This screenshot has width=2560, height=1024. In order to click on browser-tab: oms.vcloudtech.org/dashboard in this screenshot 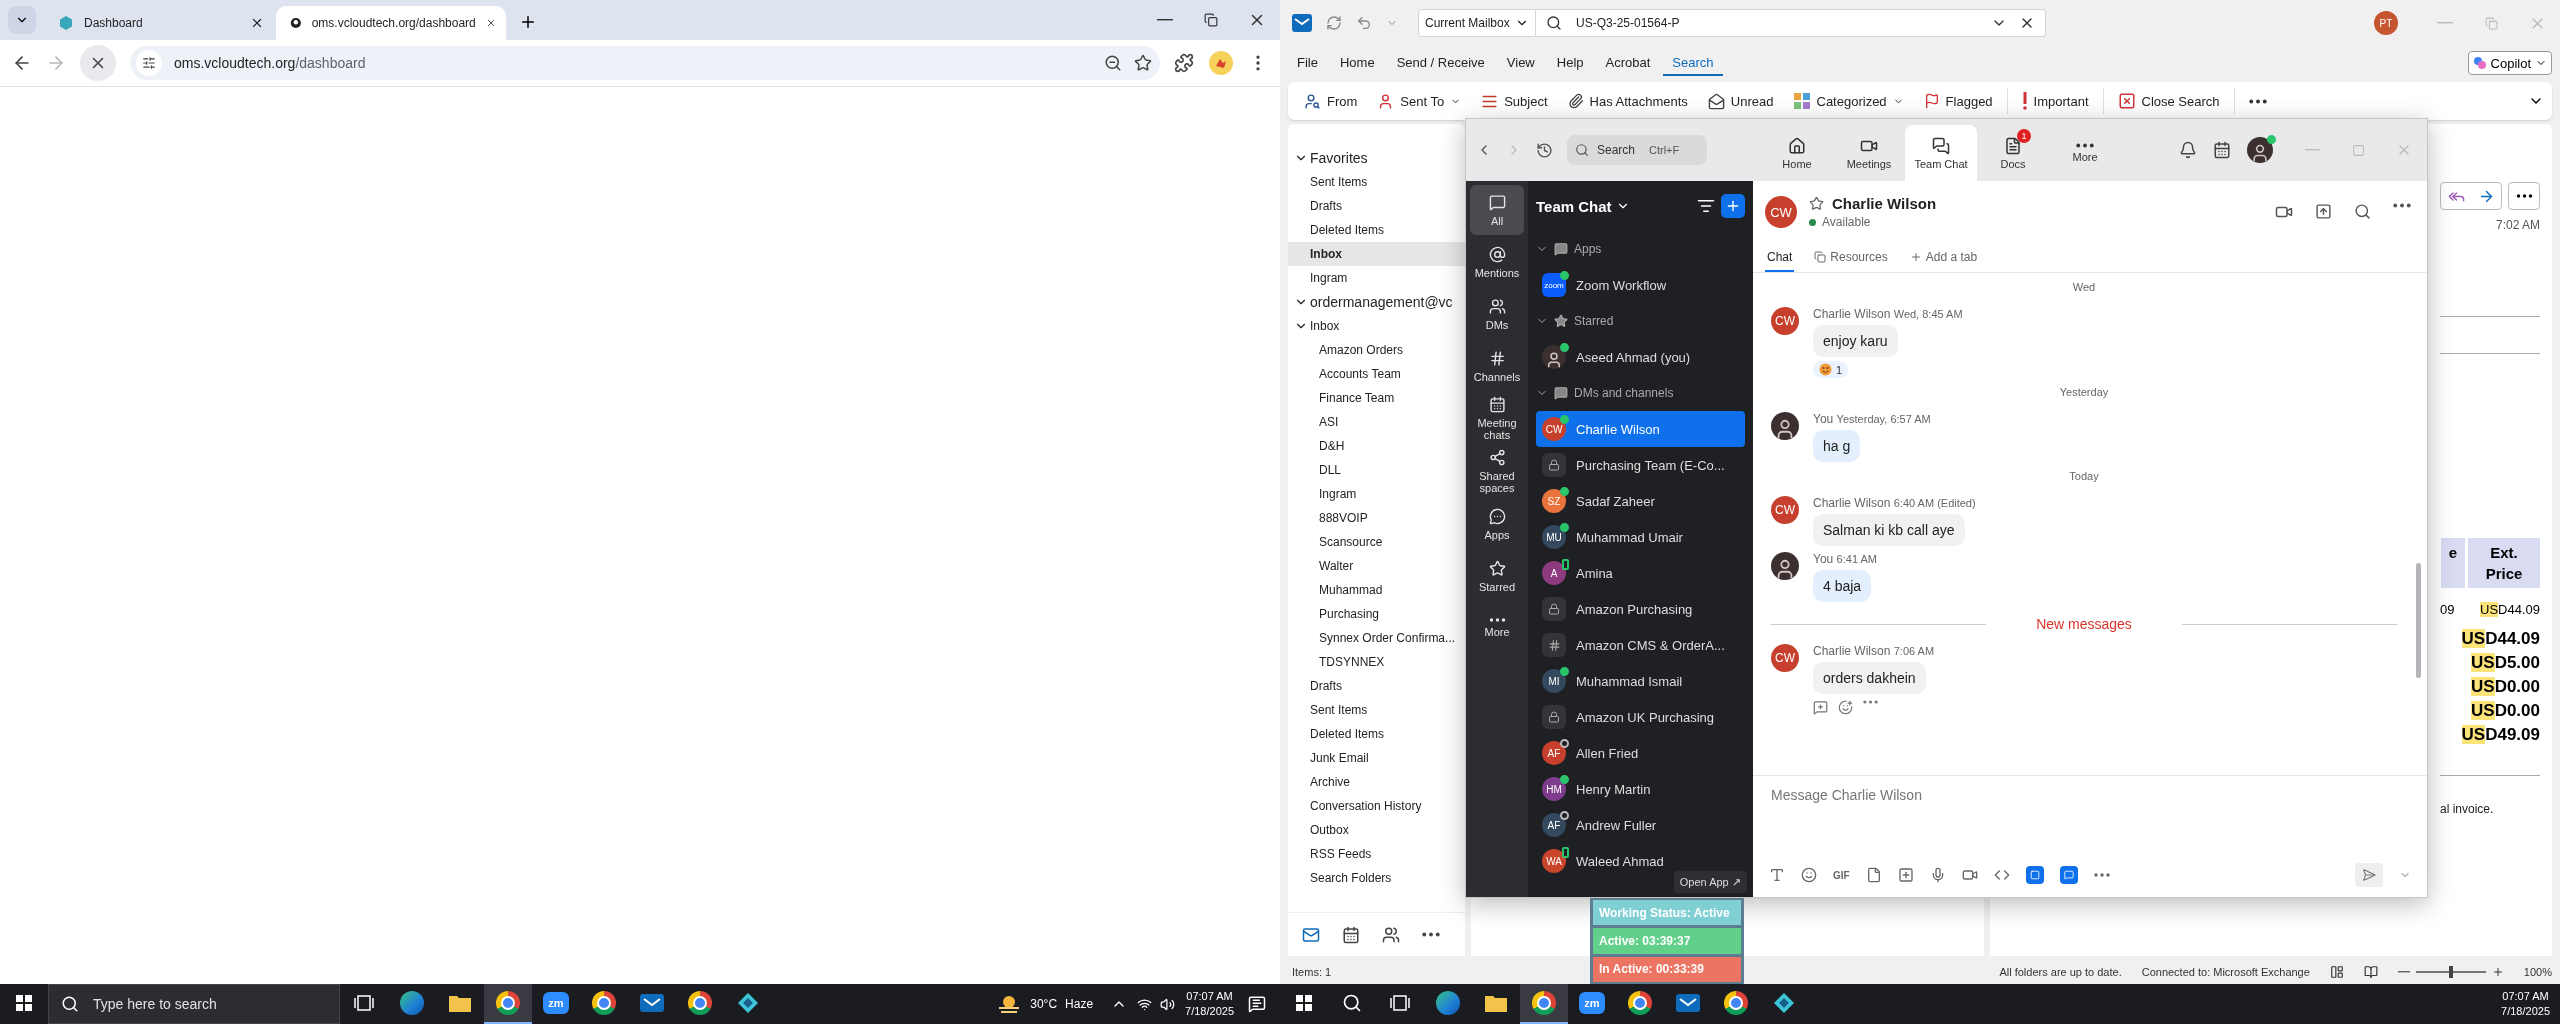, I will do `click(391, 23)`.